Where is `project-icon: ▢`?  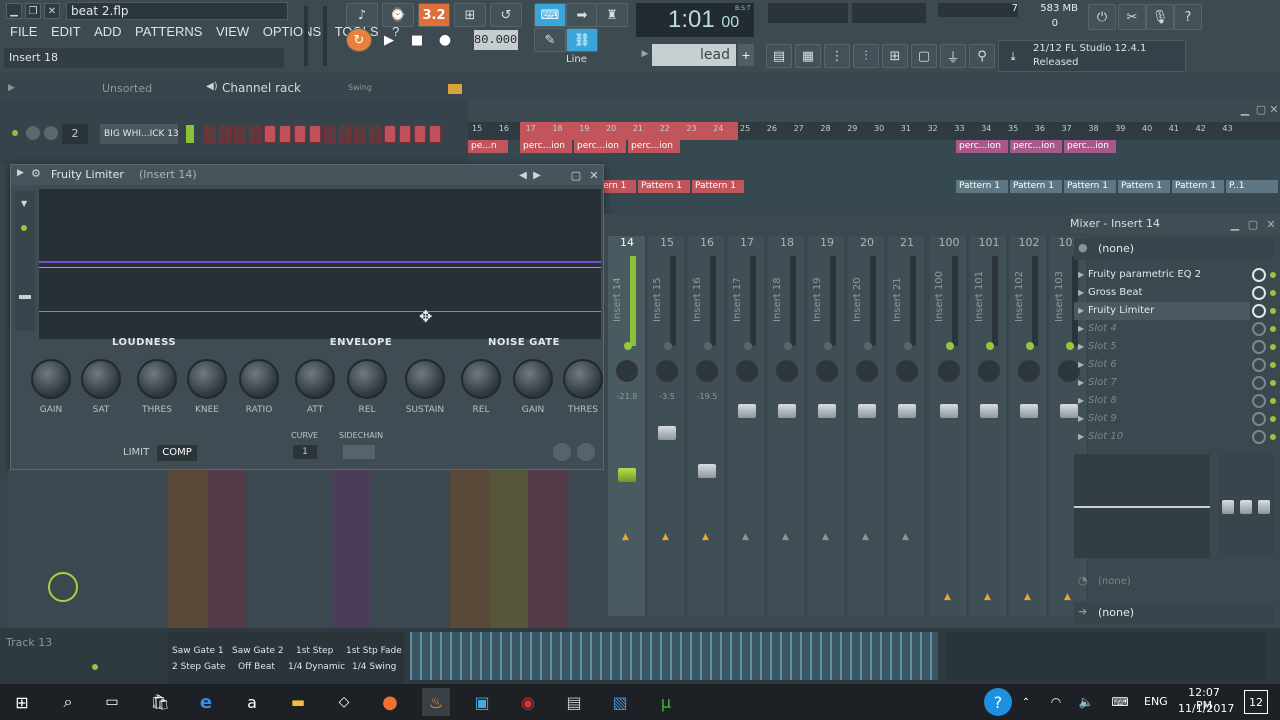
project-icon: ▢ is located at coordinates (924, 56).